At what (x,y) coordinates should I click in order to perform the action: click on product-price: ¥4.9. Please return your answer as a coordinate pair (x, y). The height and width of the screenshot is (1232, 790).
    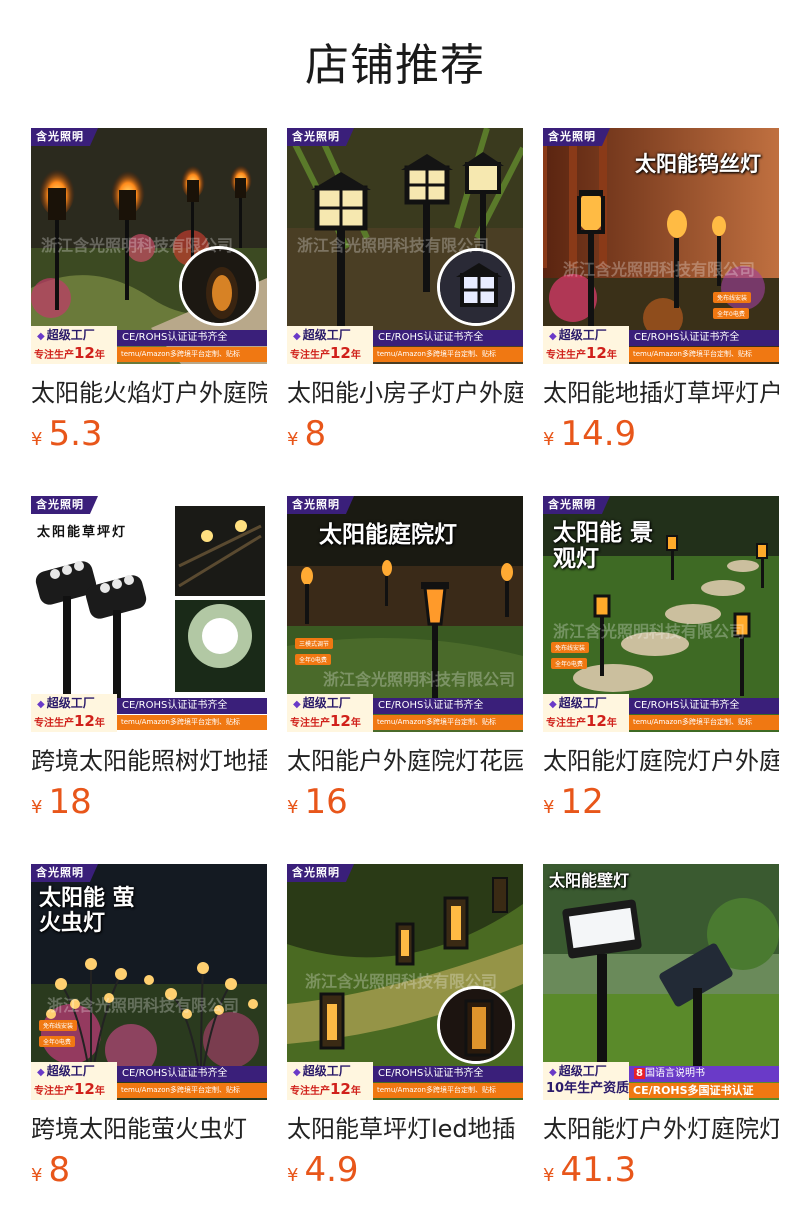
    Looking at the image, I should click on (323, 1170).